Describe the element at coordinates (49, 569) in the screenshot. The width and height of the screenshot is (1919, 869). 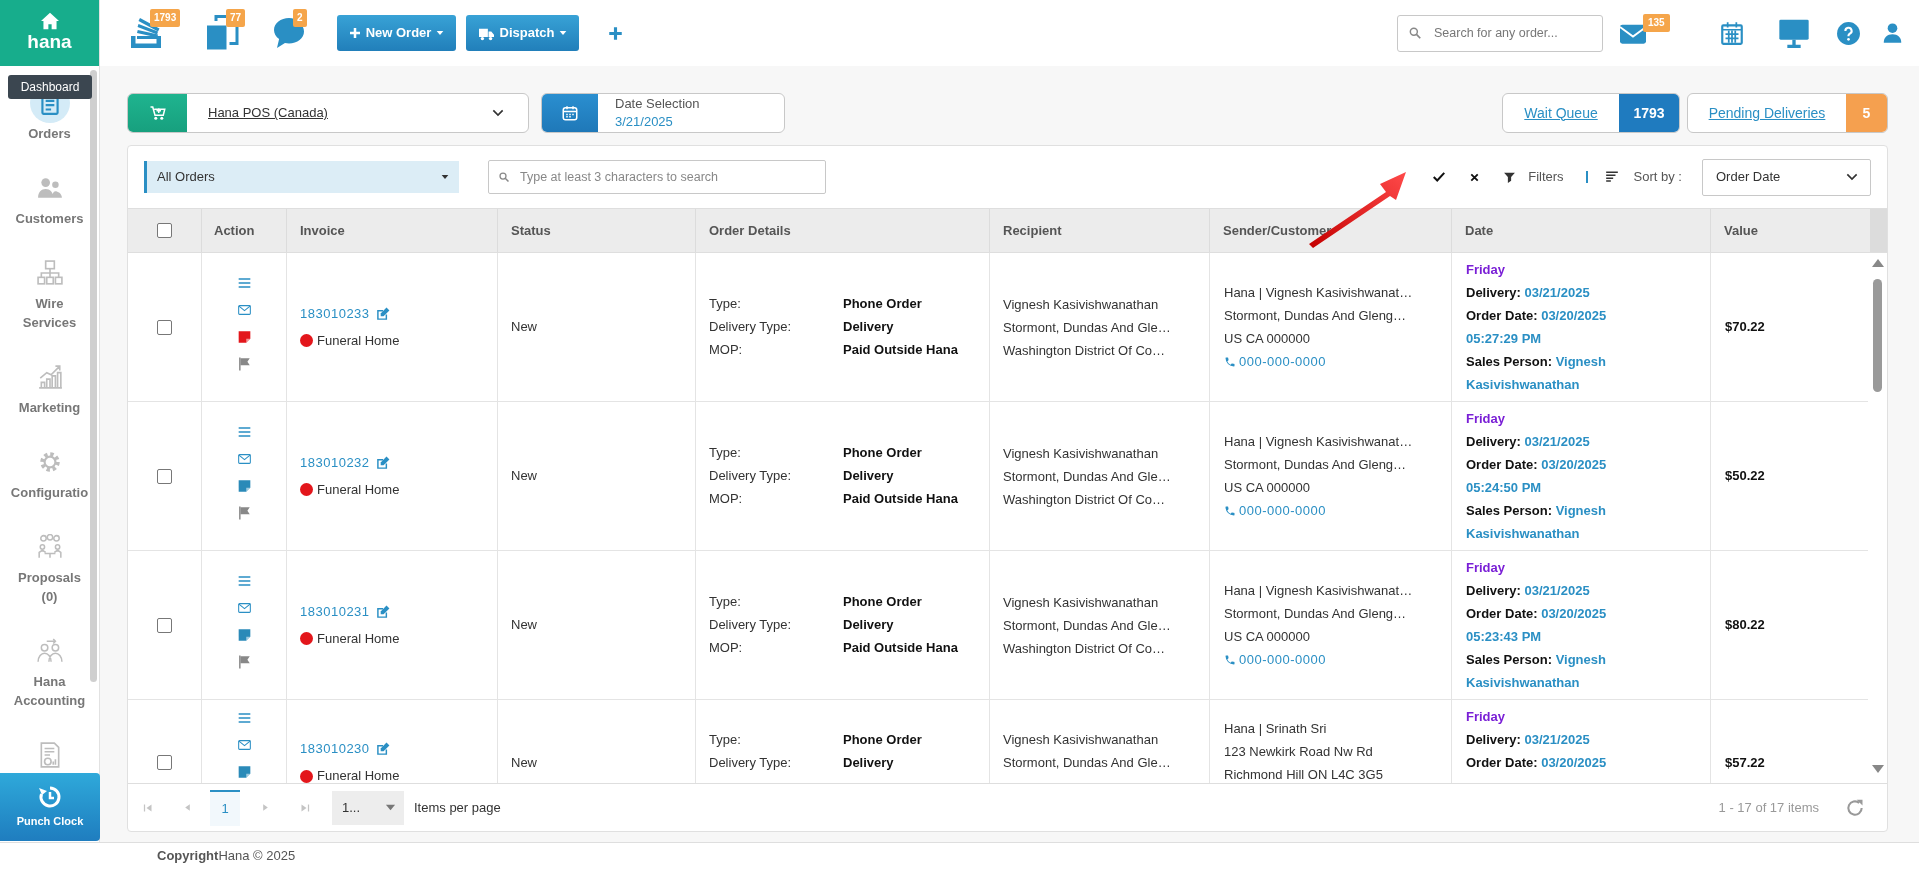
I see `sidebar-item: Proposals (0)` at that location.